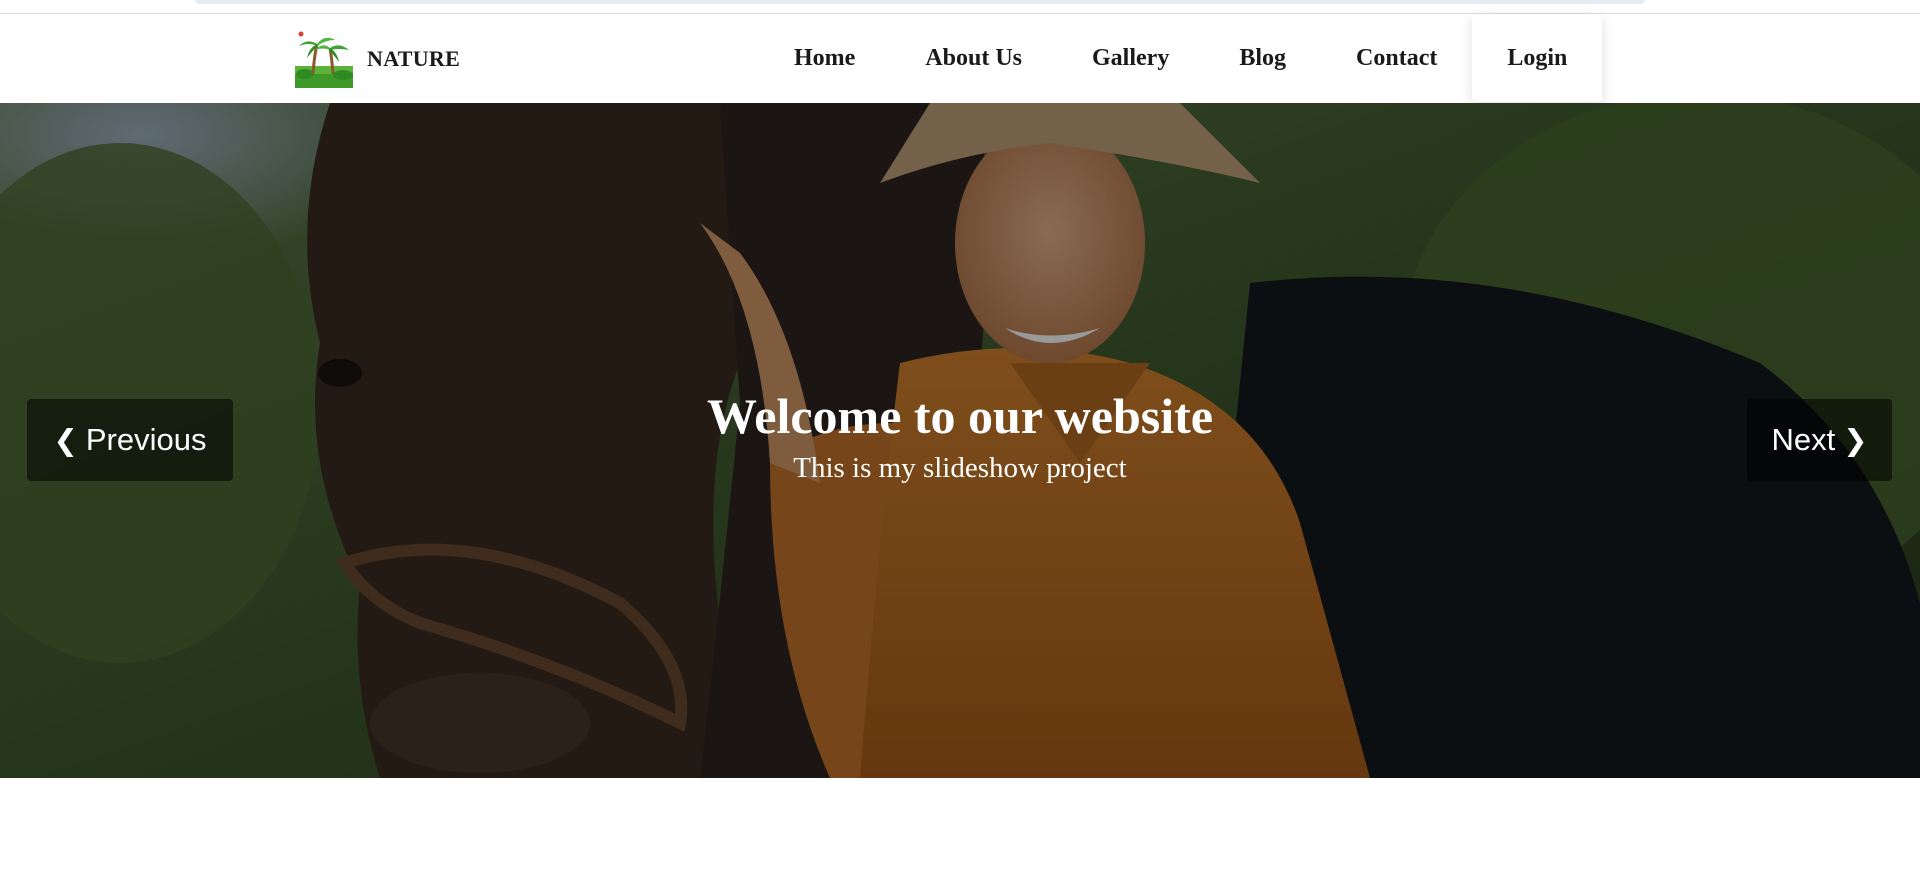  I want to click on palm-trees-logo-icon, so click(324, 59).